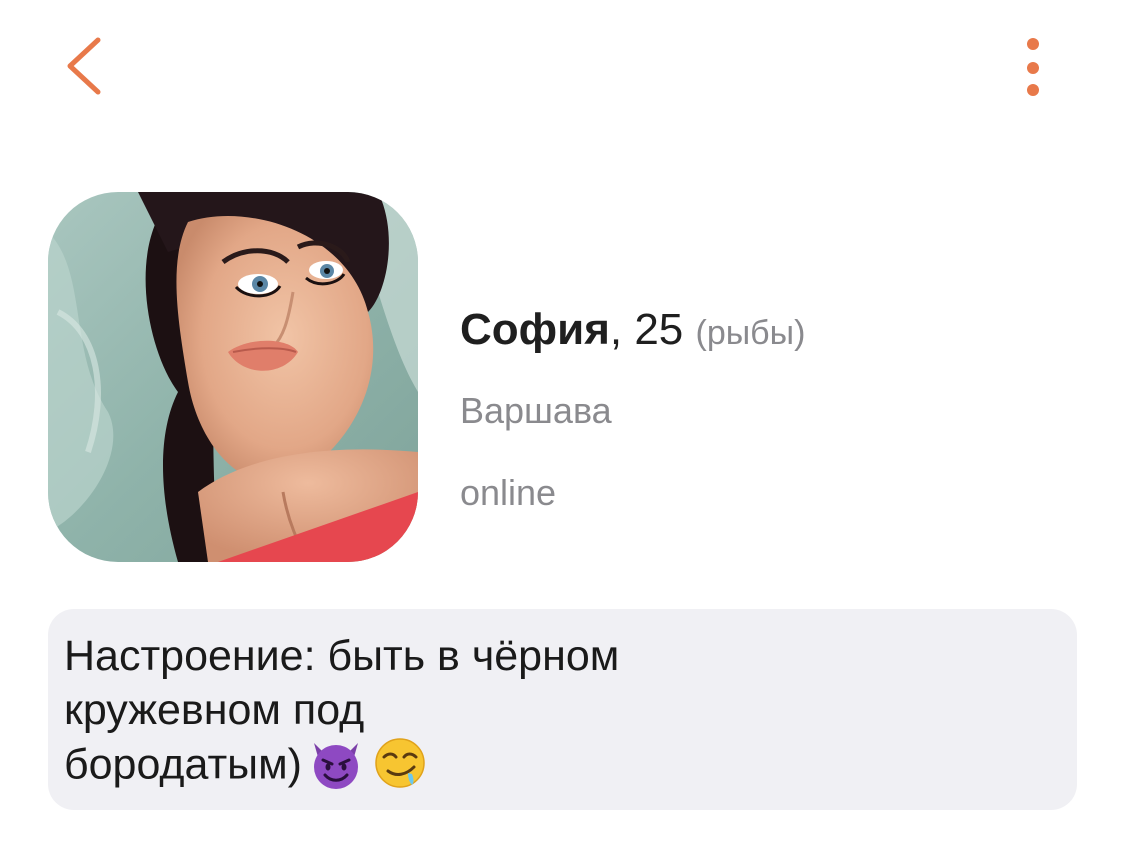 This screenshot has width=1125, height=850. What do you see at coordinates (336, 763) in the screenshot?
I see `smiling-devil-emoji` at bounding box center [336, 763].